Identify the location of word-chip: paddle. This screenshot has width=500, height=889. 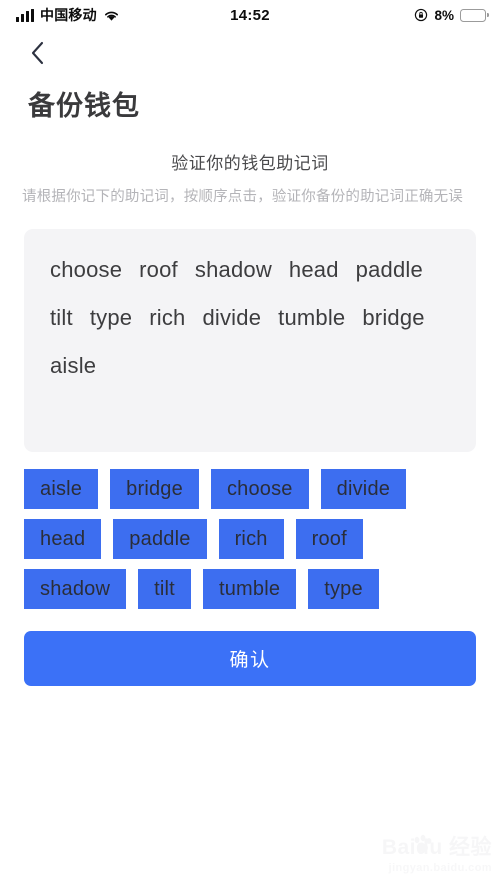
(160, 539).